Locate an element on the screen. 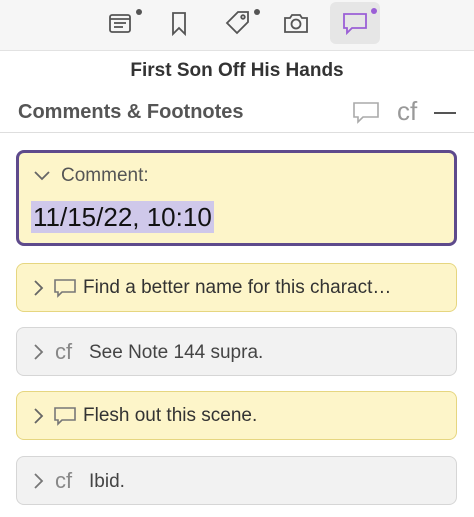  add-comment-icon is located at coordinates (366, 113).